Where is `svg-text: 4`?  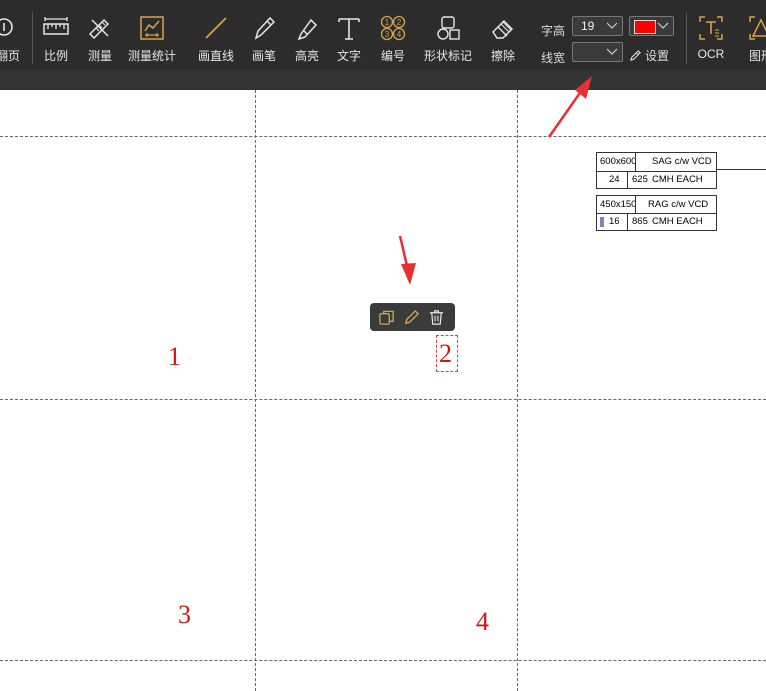
svg-text: 4 is located at coordinates (399, 34).